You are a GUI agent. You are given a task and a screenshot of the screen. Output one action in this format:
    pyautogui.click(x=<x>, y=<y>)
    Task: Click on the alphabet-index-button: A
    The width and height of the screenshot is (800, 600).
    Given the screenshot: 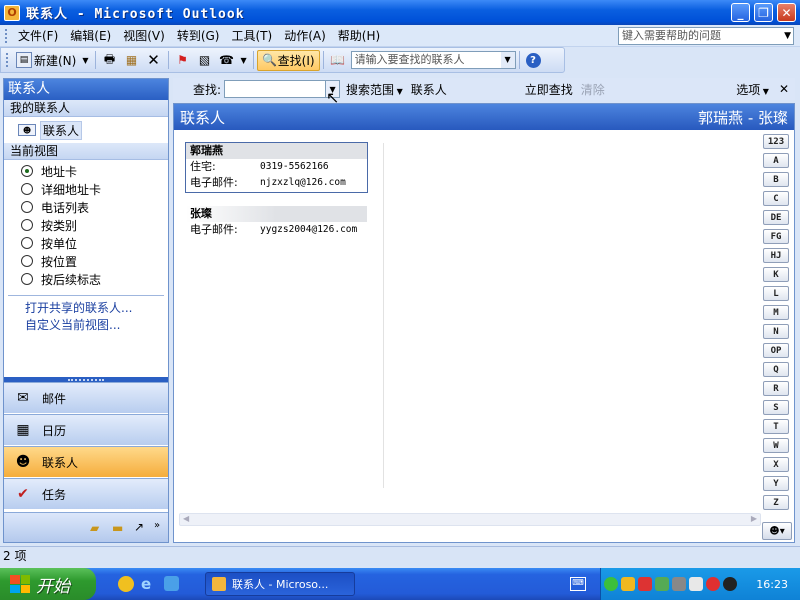 What is the action you would take?
    pyautogui.click(x=776, y=160)
    